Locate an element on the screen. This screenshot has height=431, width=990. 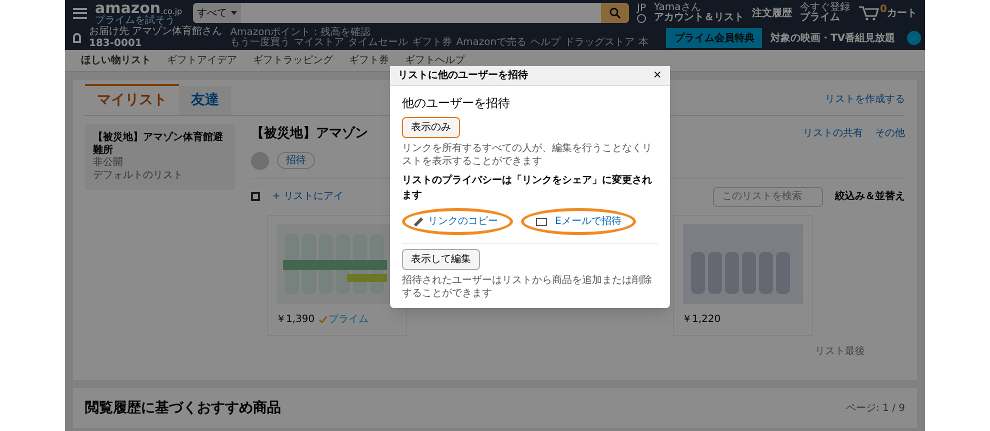
account-link: アカウント＆リスト is located at coordinates (699, 18).